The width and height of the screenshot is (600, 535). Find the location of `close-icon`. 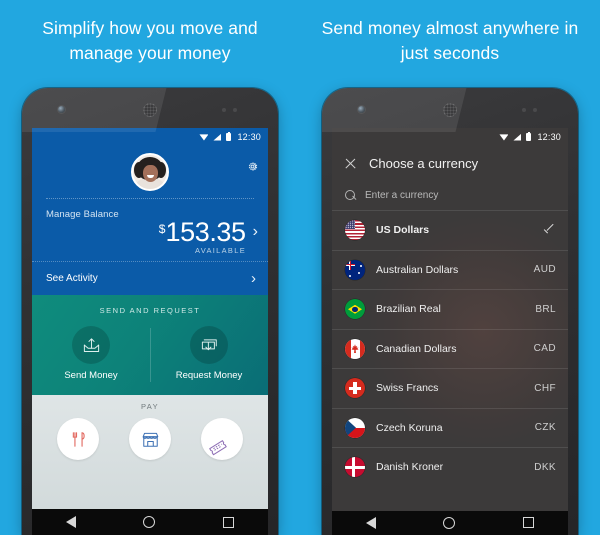

close-icon is located at coordinates (350, 163).